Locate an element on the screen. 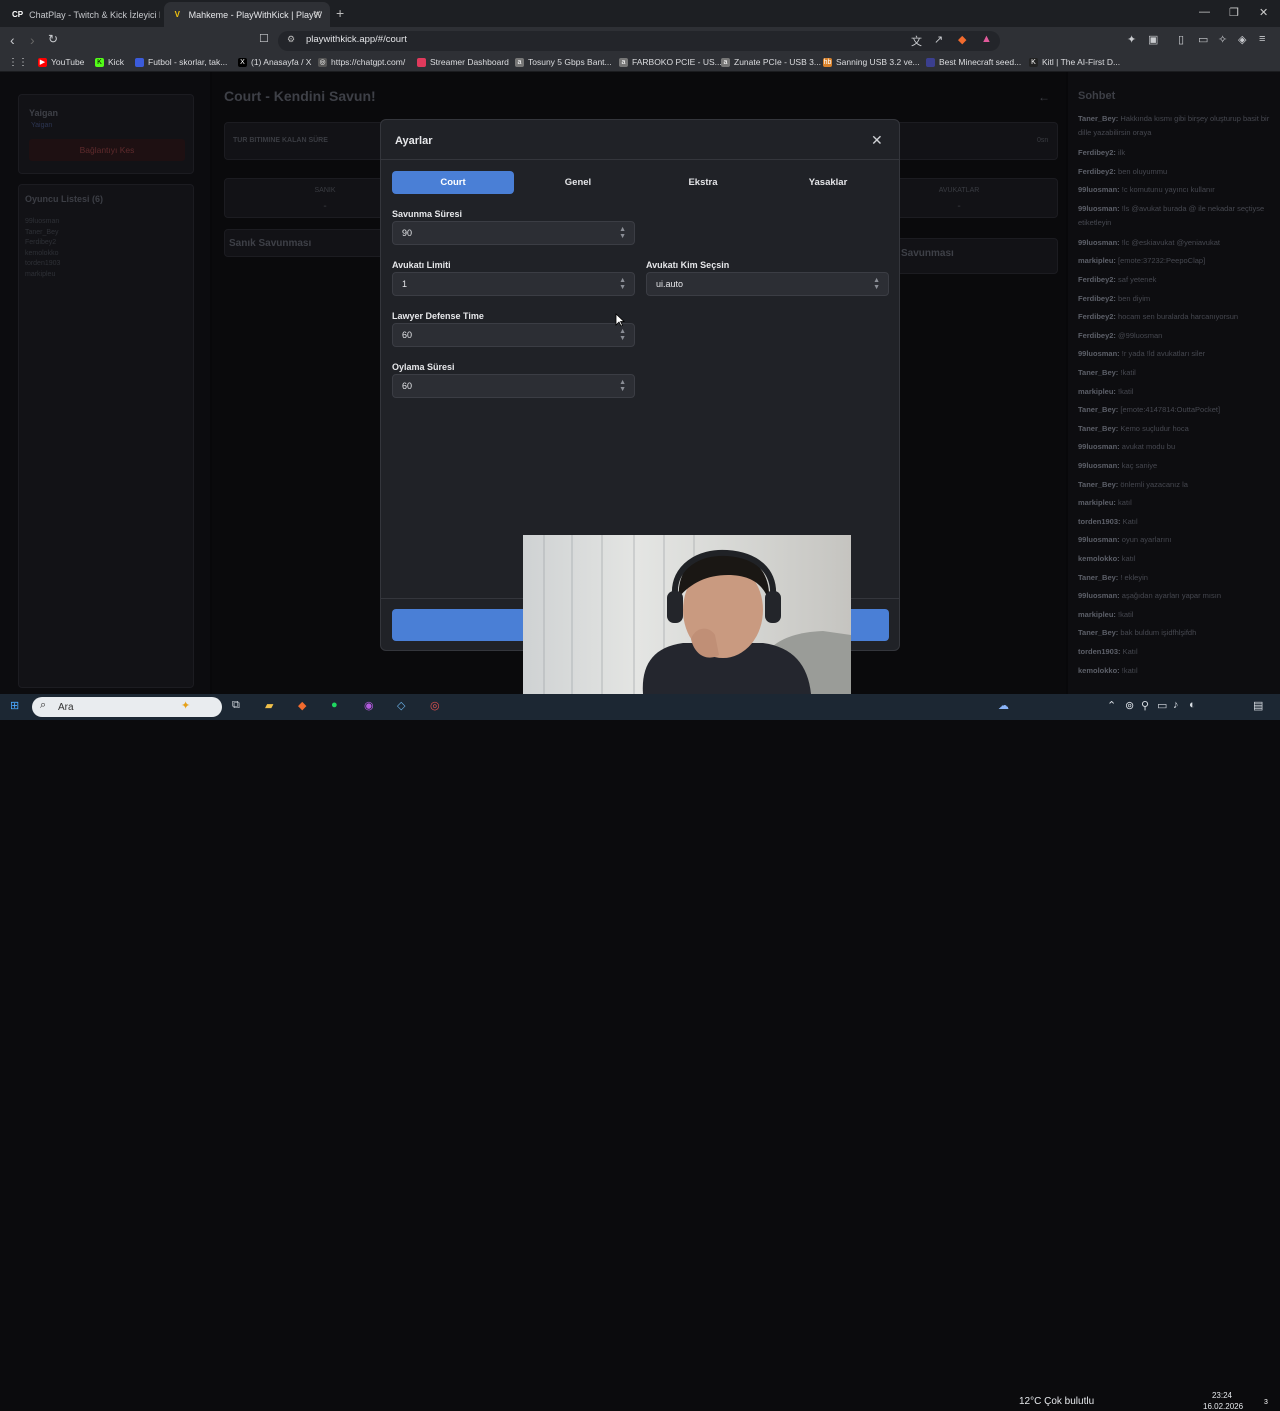 Image resolution: width=1280 pixels, height=1411 pixels. back-icon: ‹ is located at coordinates (12, 40).